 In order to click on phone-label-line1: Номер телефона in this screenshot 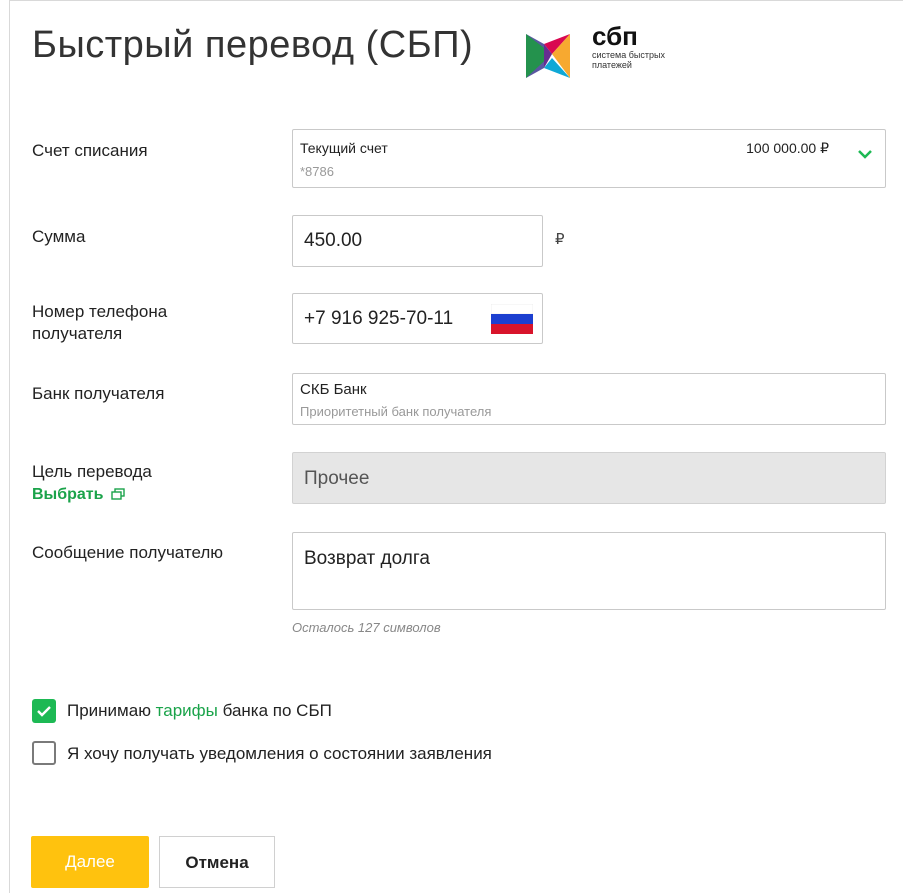, I will do `click(100, 311)`.